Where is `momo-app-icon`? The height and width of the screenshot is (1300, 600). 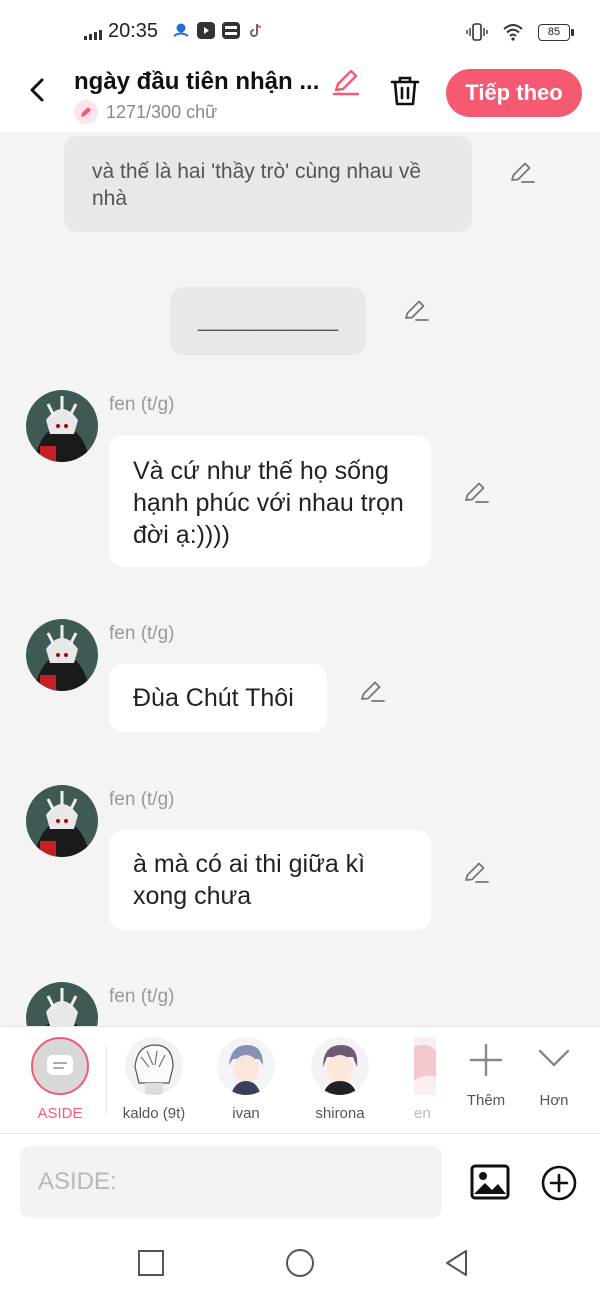
momo-app-icon is located at coordinates (231, 30).